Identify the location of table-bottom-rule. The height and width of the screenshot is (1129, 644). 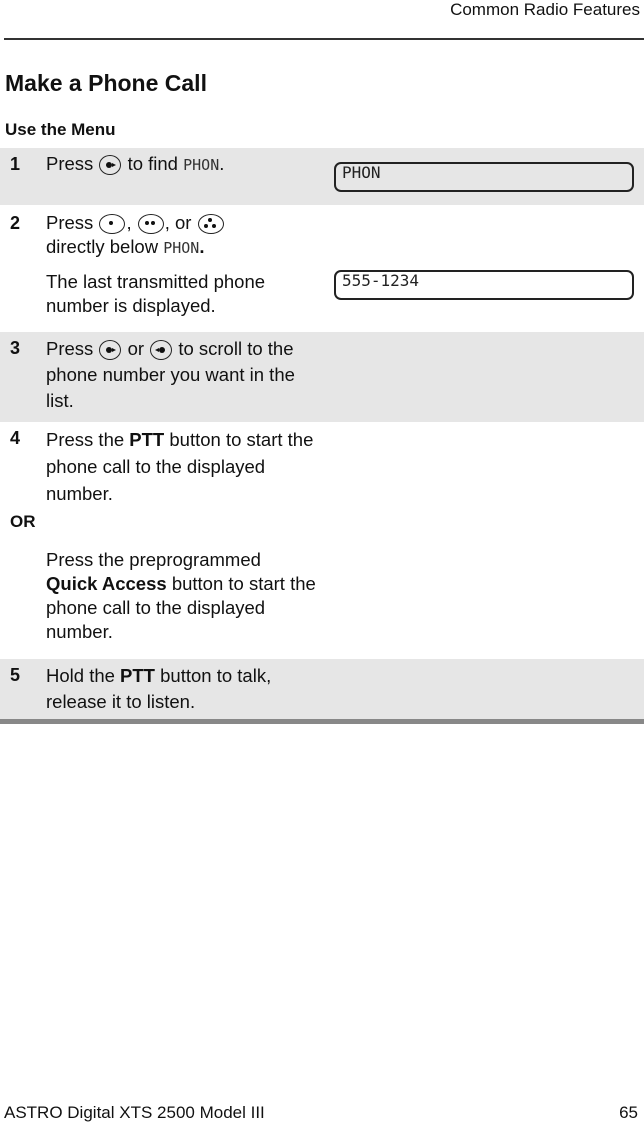
(322, 721).